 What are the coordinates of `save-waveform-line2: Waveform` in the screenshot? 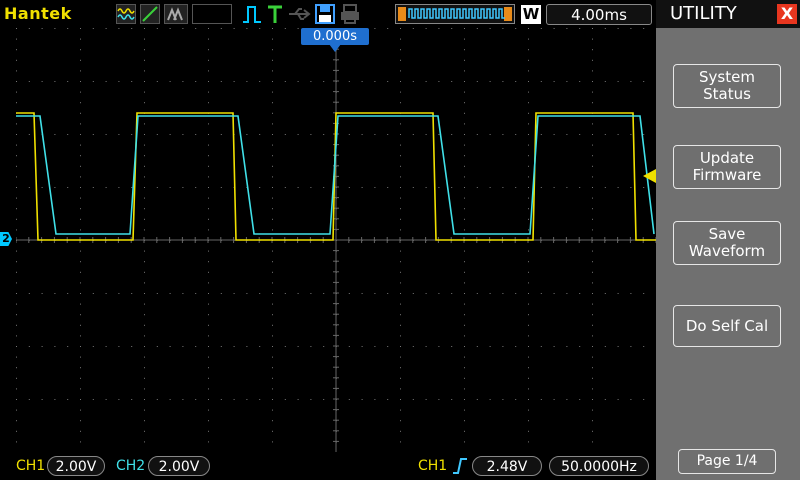 It's located at (727, 251).